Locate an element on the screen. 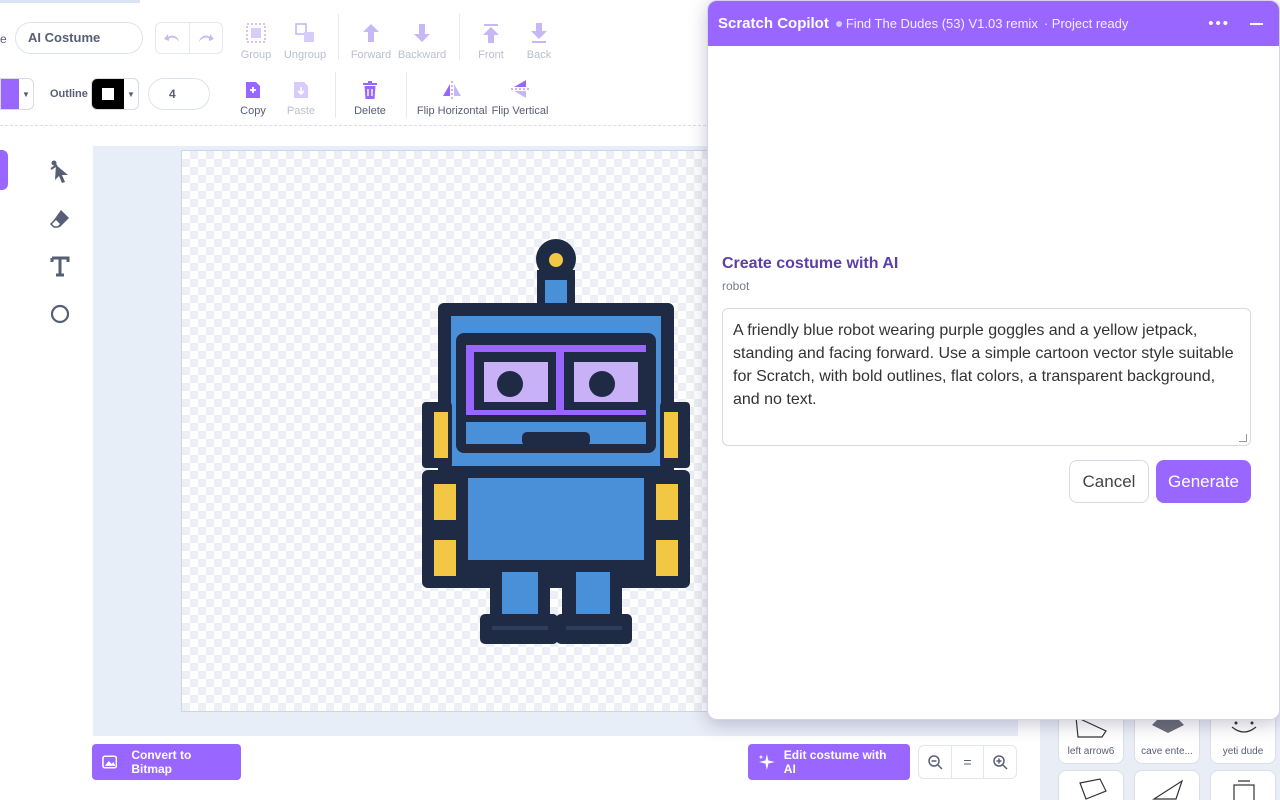 This screenshot has height=800, width=1280. flip-vertical-button: Flip Vertical is located at coordinates (520, 96).